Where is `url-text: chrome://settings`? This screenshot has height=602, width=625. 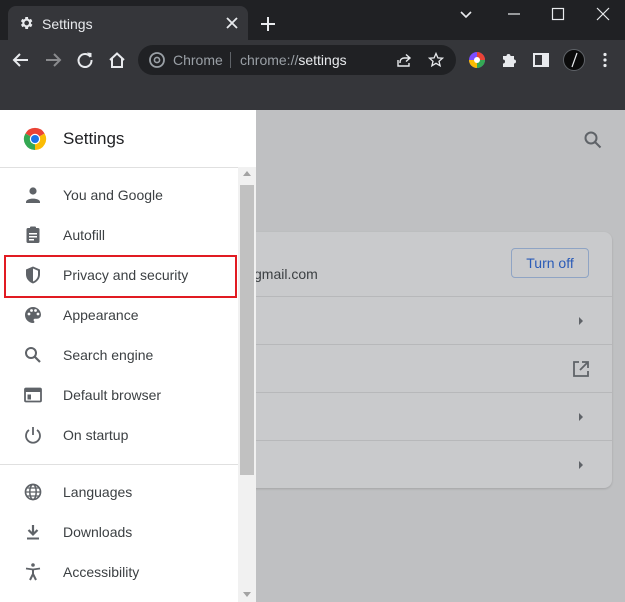
url-text: chrome://settings is located at coordinates (293, 60).